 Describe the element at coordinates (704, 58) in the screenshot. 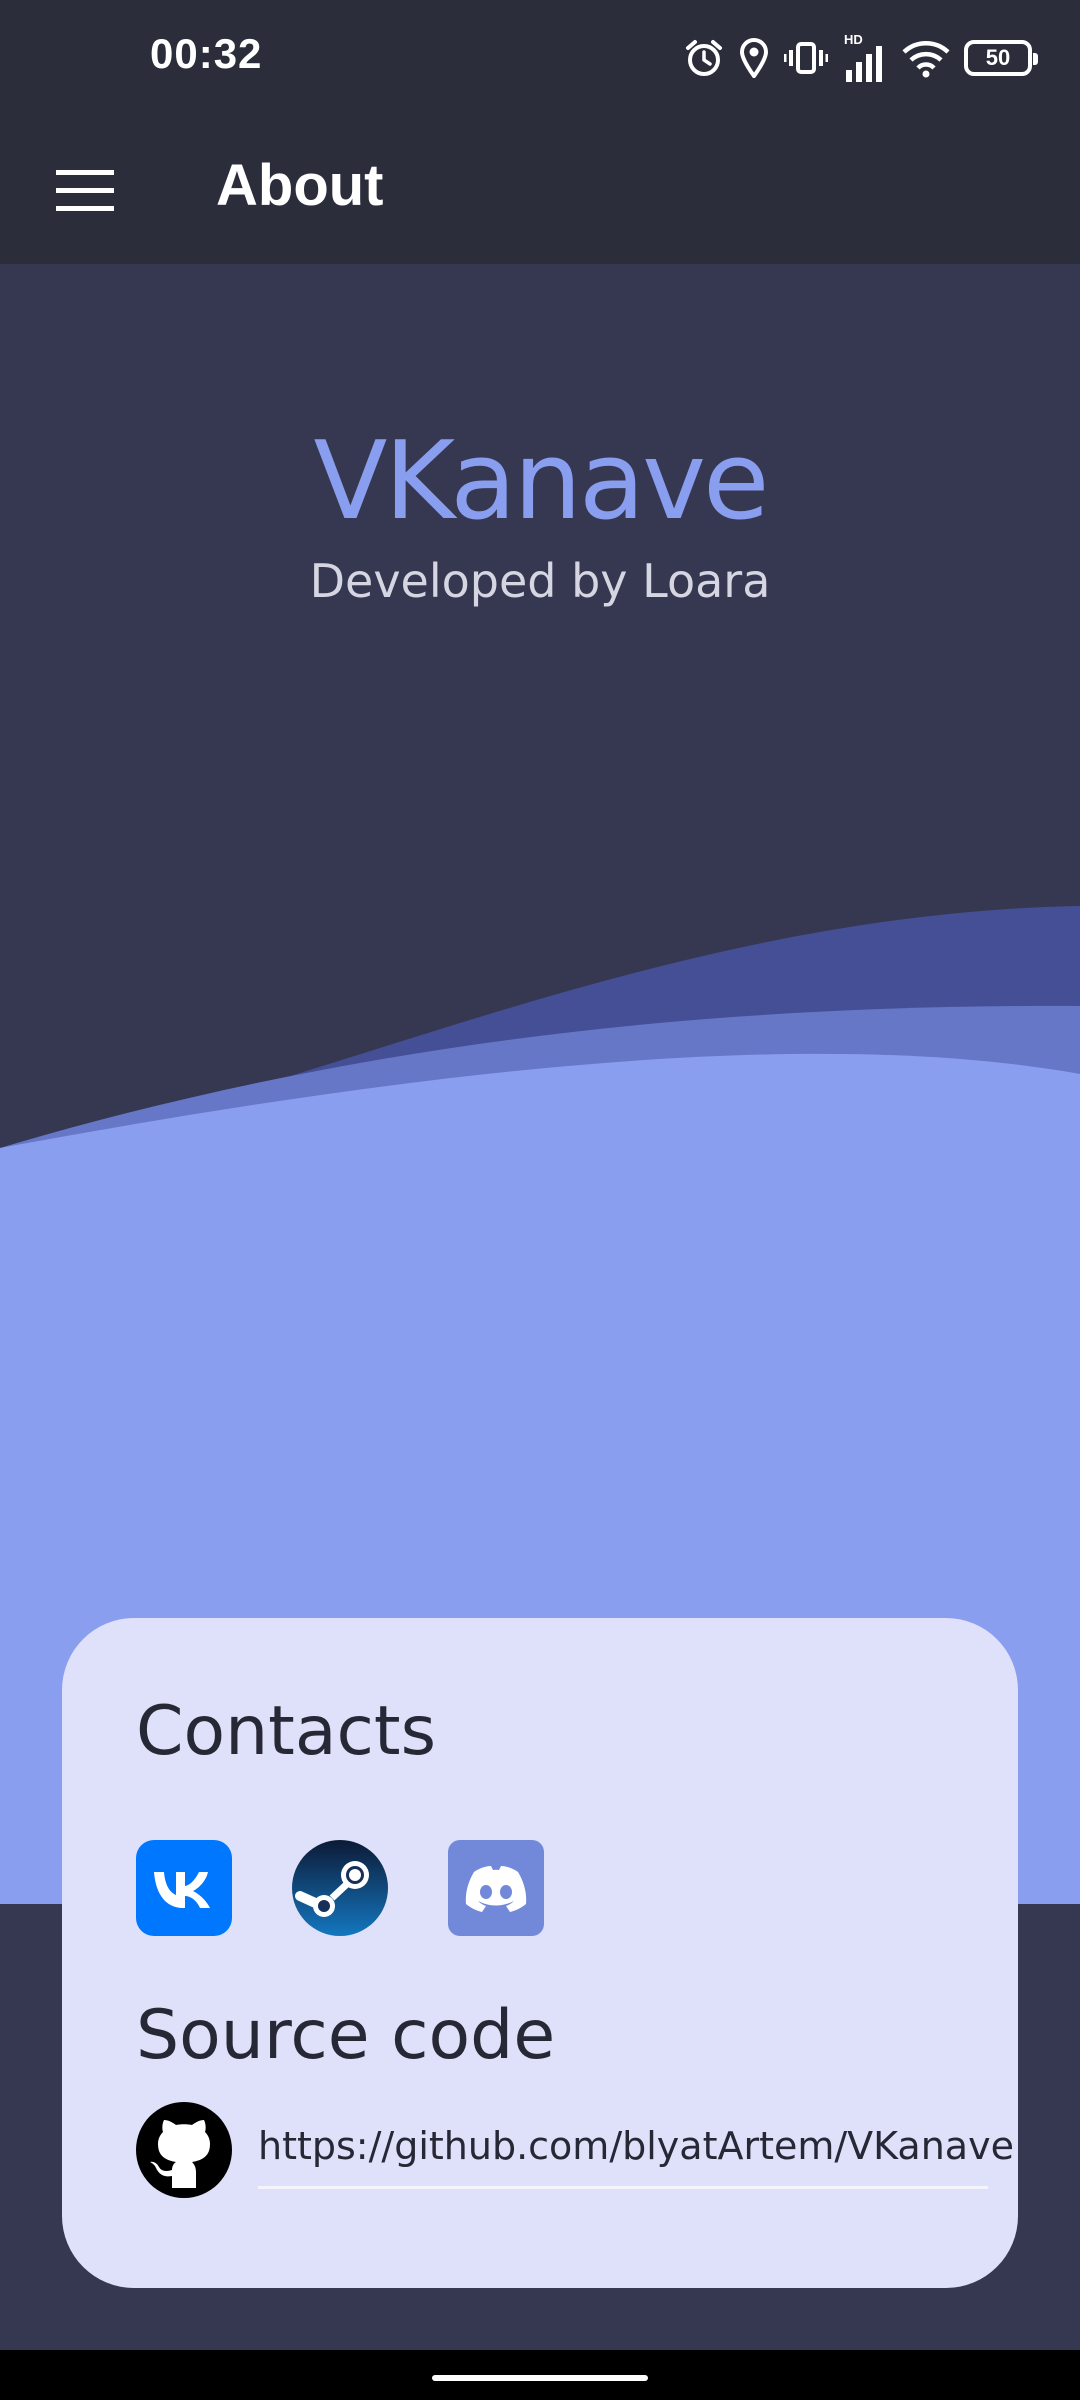

I see `alarm-icon` at that location.